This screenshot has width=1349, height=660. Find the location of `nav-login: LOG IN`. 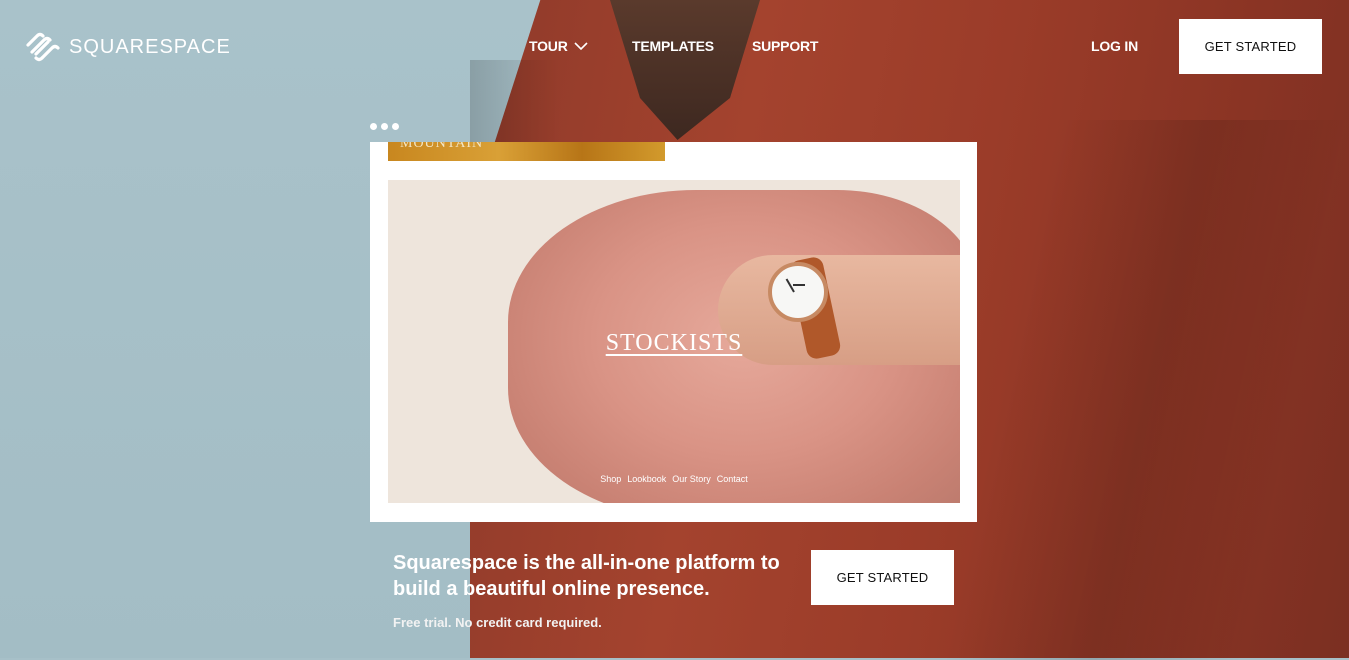

nav-login: LOG IN is located at coordinates (1114, 46).